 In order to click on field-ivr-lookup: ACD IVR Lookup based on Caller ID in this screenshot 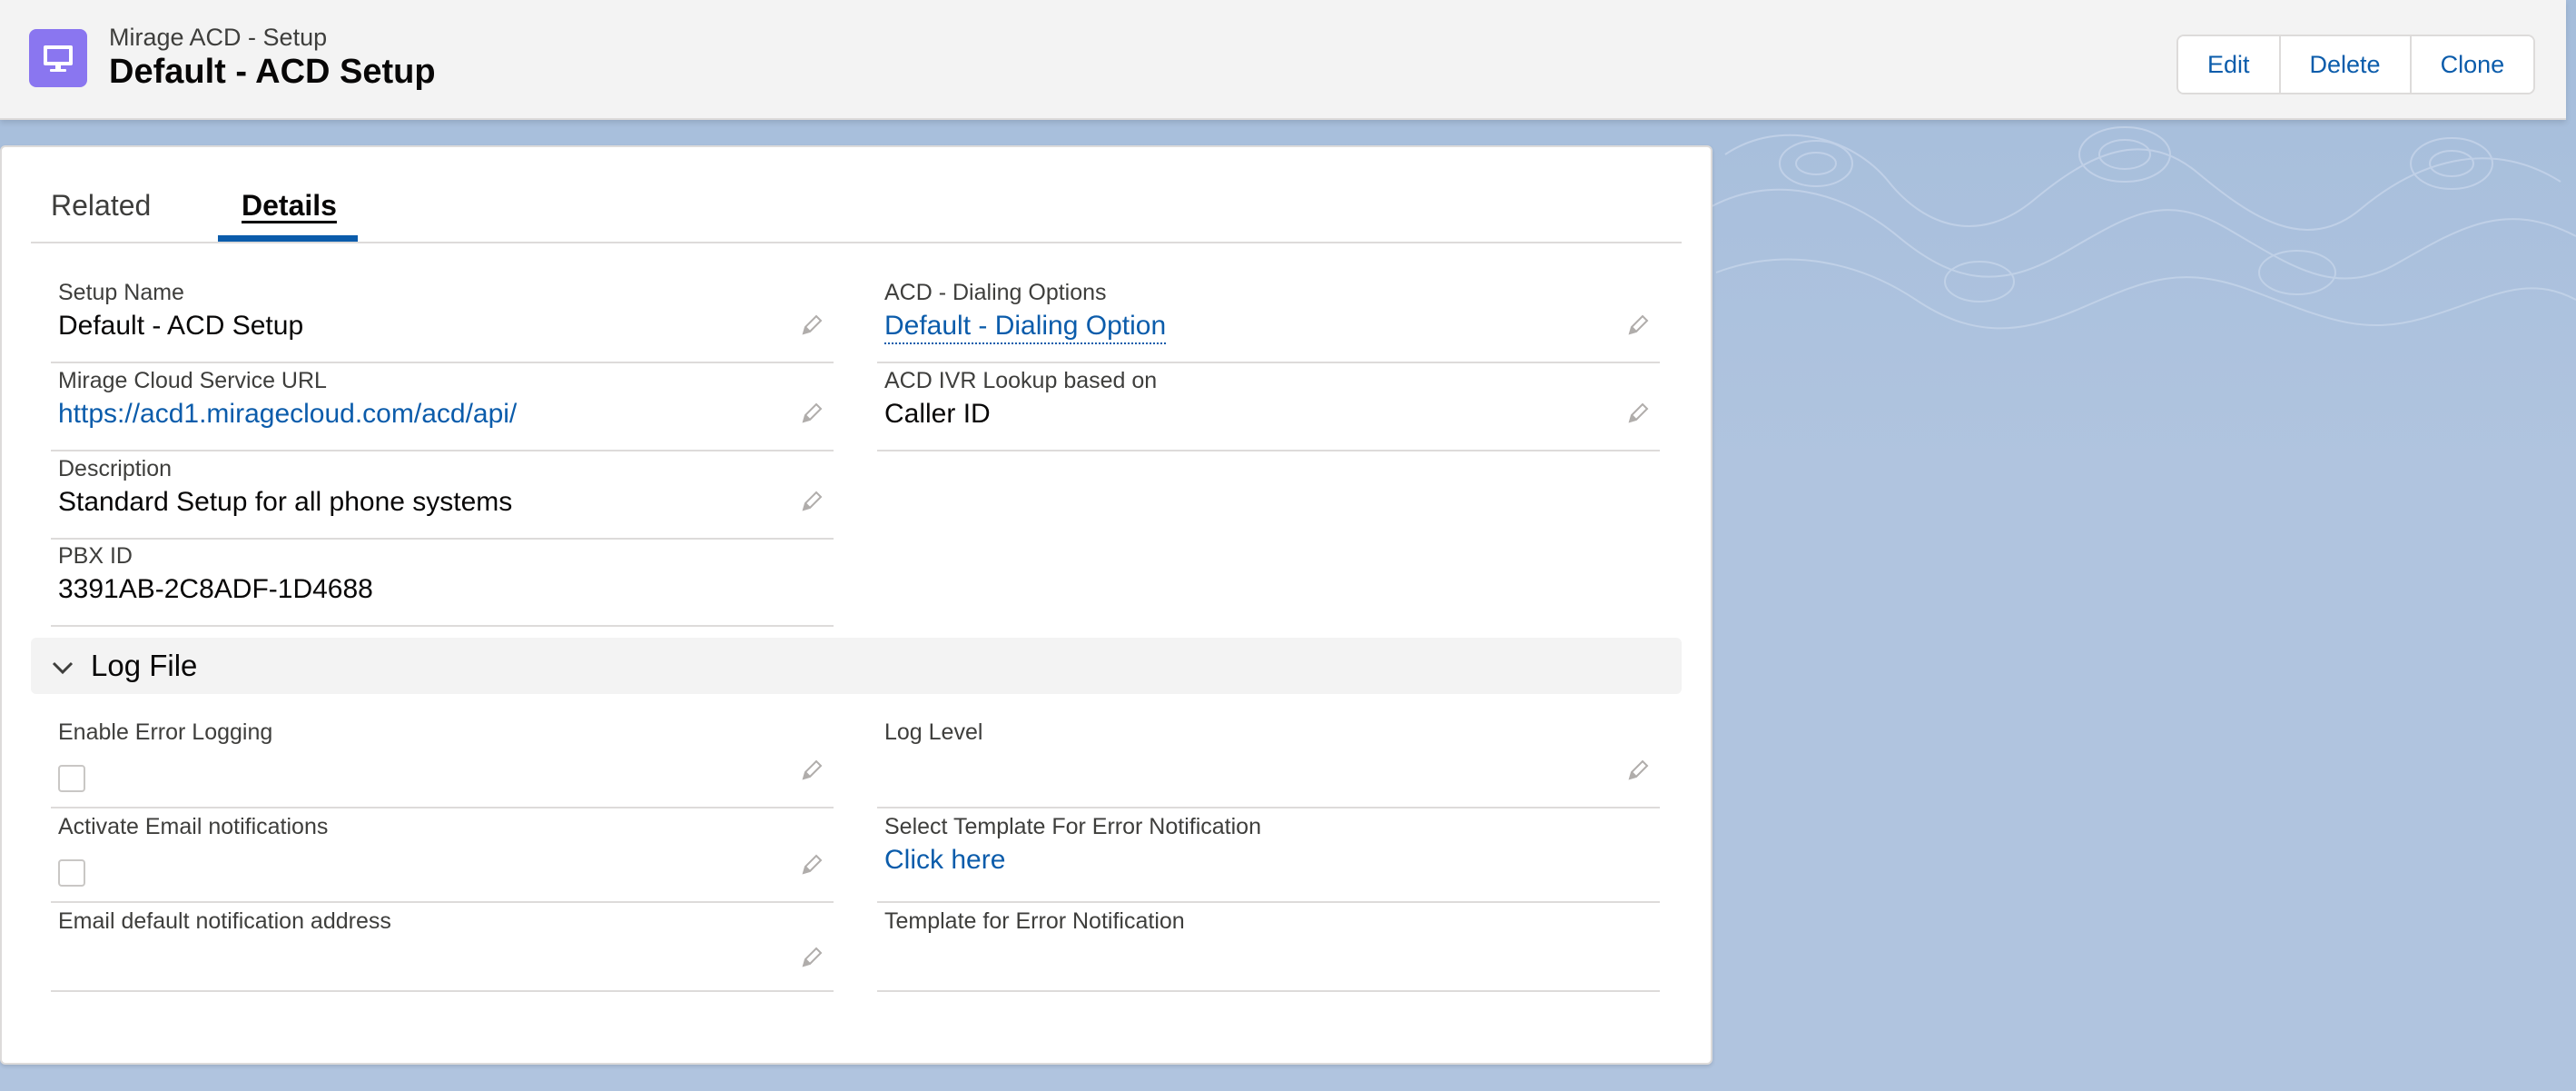, I will do `click(1268, 407)`.